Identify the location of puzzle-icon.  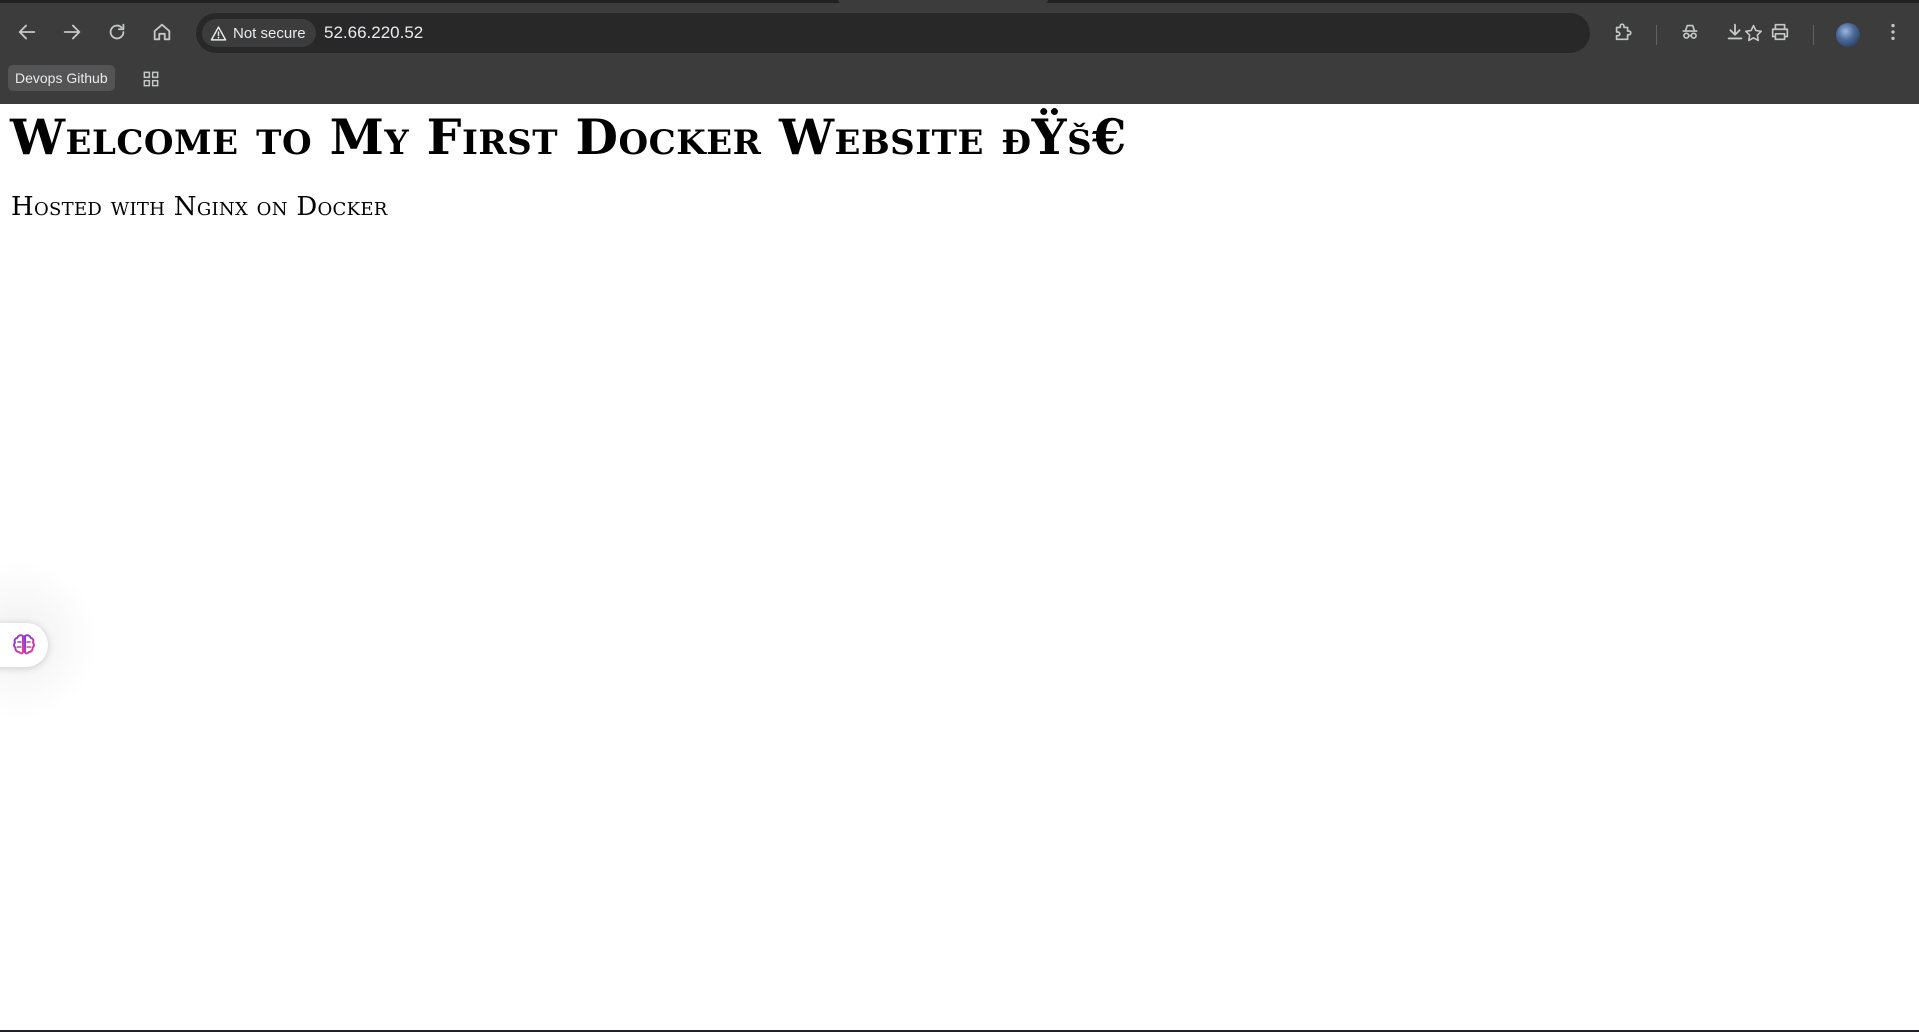
(1623, 32).